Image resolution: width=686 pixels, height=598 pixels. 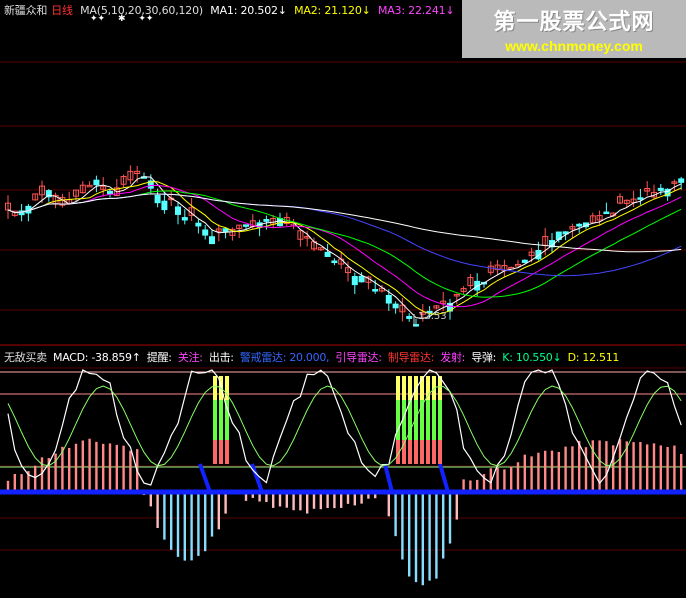 What do you see at coordinates (62, 10) in the screenshot?
I see `period-label: 日线` at bounding box center [62, 10].